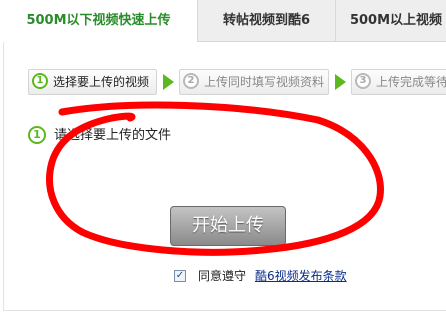 The height and width of the screenshot is (332, 446). I want to click on step-label: 上传同时填写视频资料, so click(264, 82).